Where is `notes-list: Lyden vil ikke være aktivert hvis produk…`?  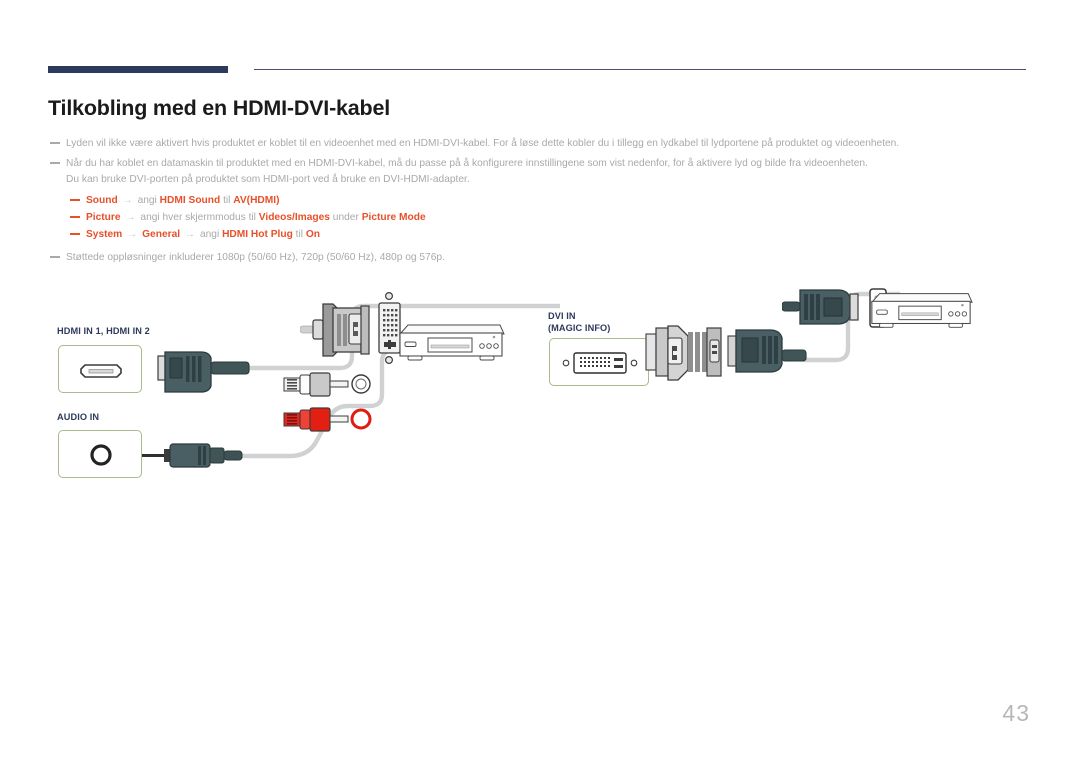
notes-list: Lyden vil ikke være aktivert hvis produk… is located at coordinates (550, 164).